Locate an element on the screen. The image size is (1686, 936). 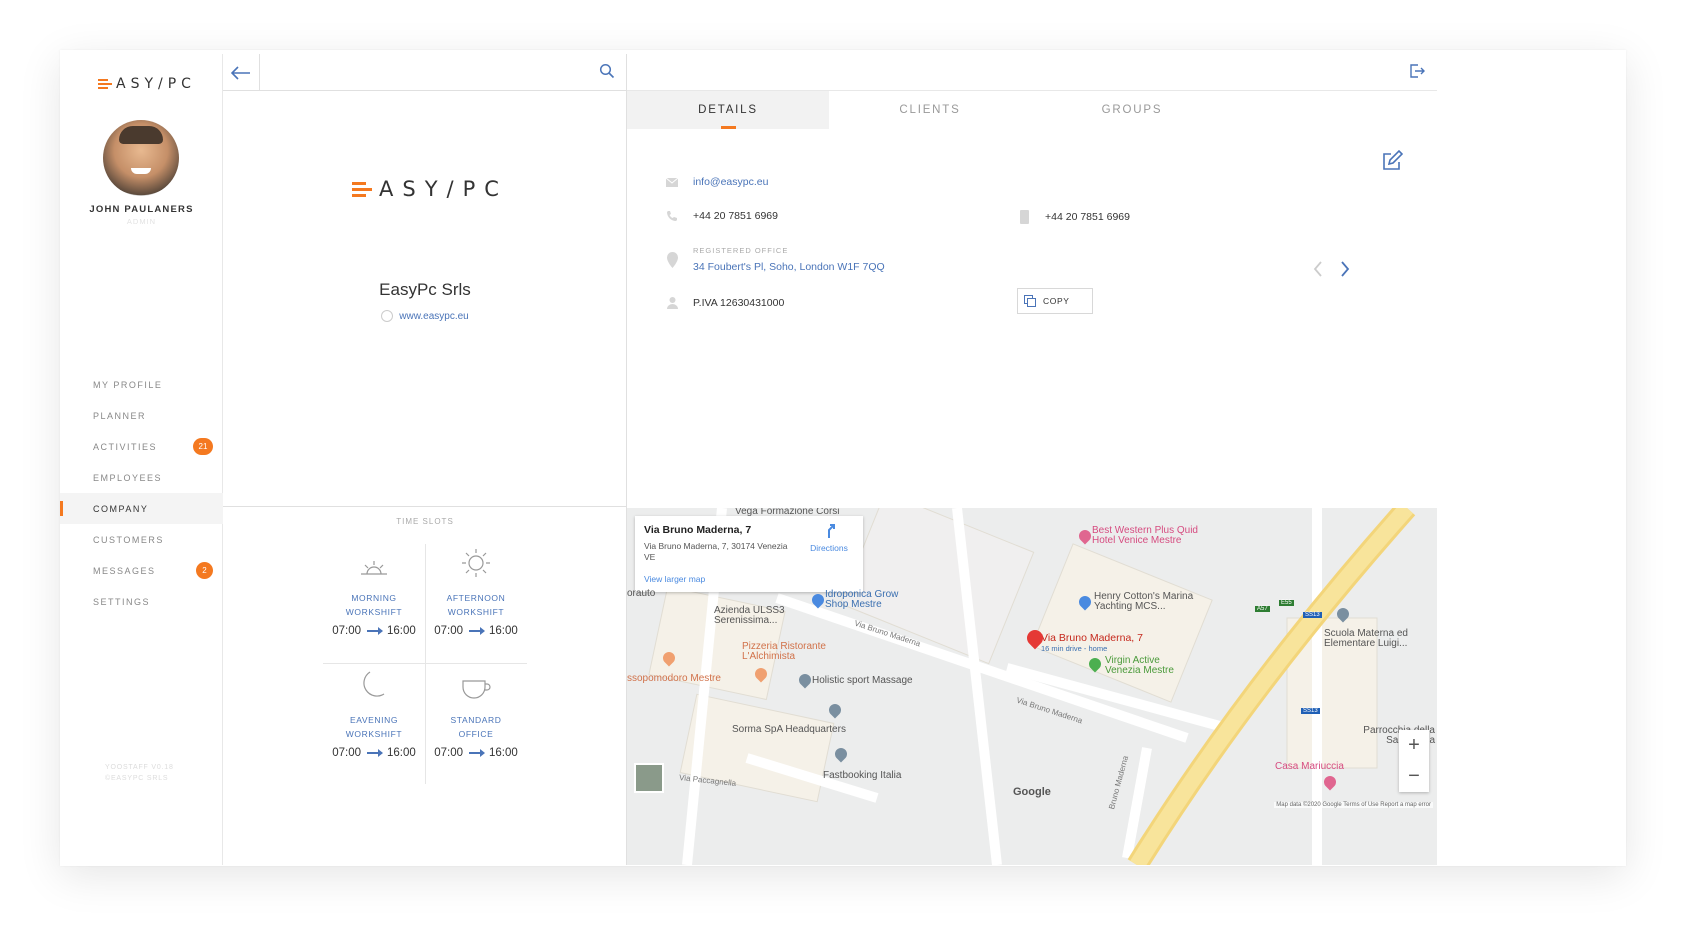
map-directions-label: Directions is located at coordinates (829, 548).